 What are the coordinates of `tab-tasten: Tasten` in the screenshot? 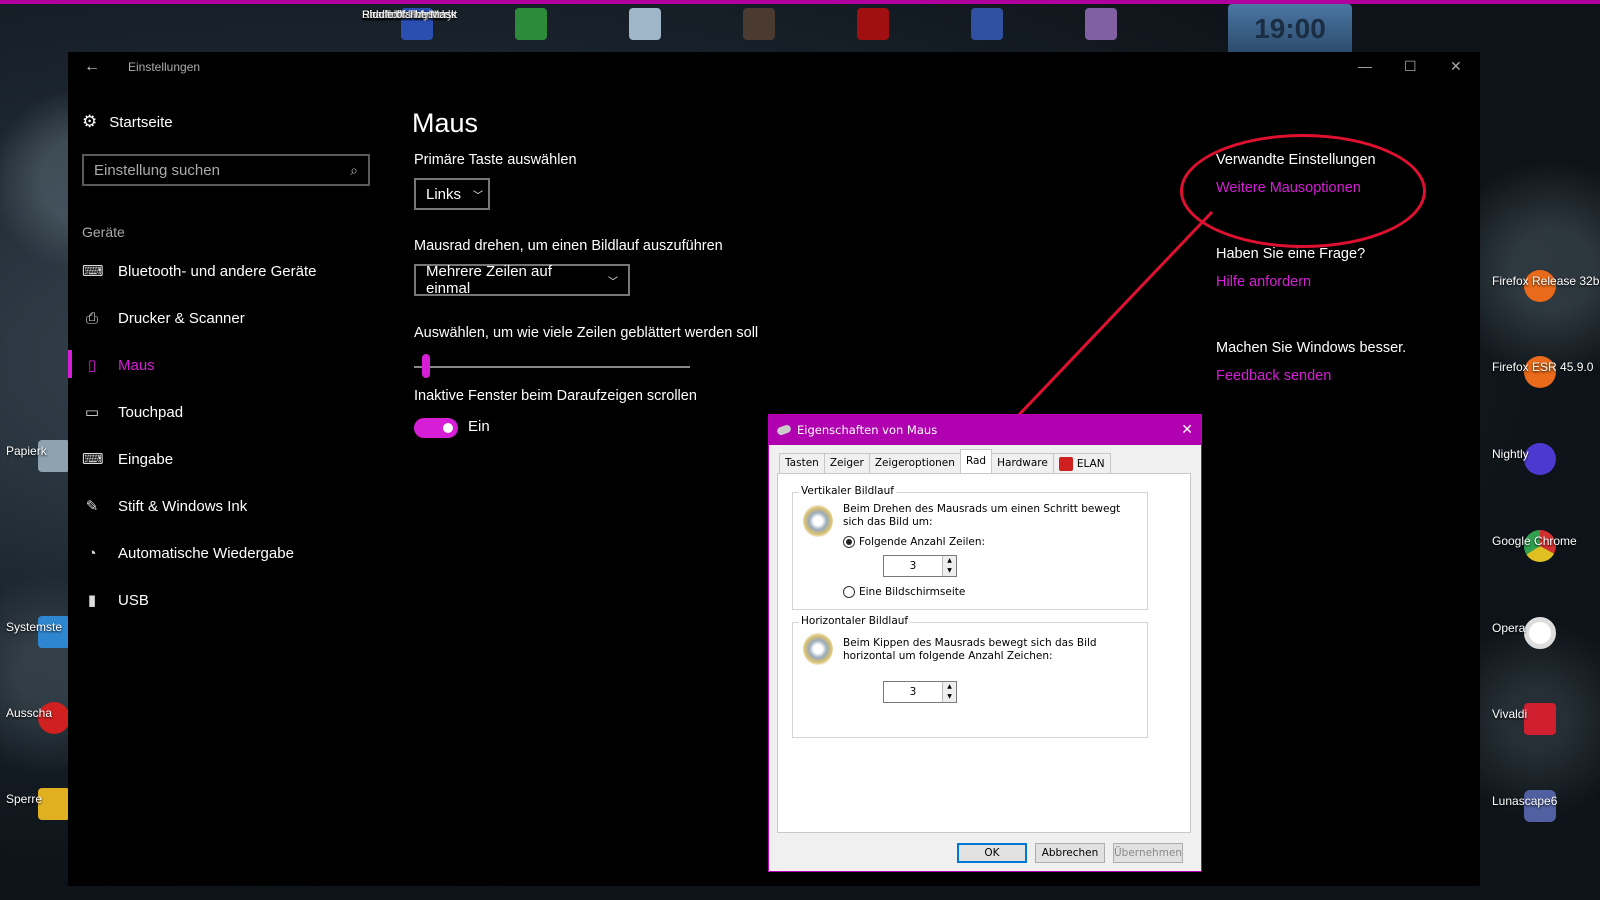 It's located at (802, 463).